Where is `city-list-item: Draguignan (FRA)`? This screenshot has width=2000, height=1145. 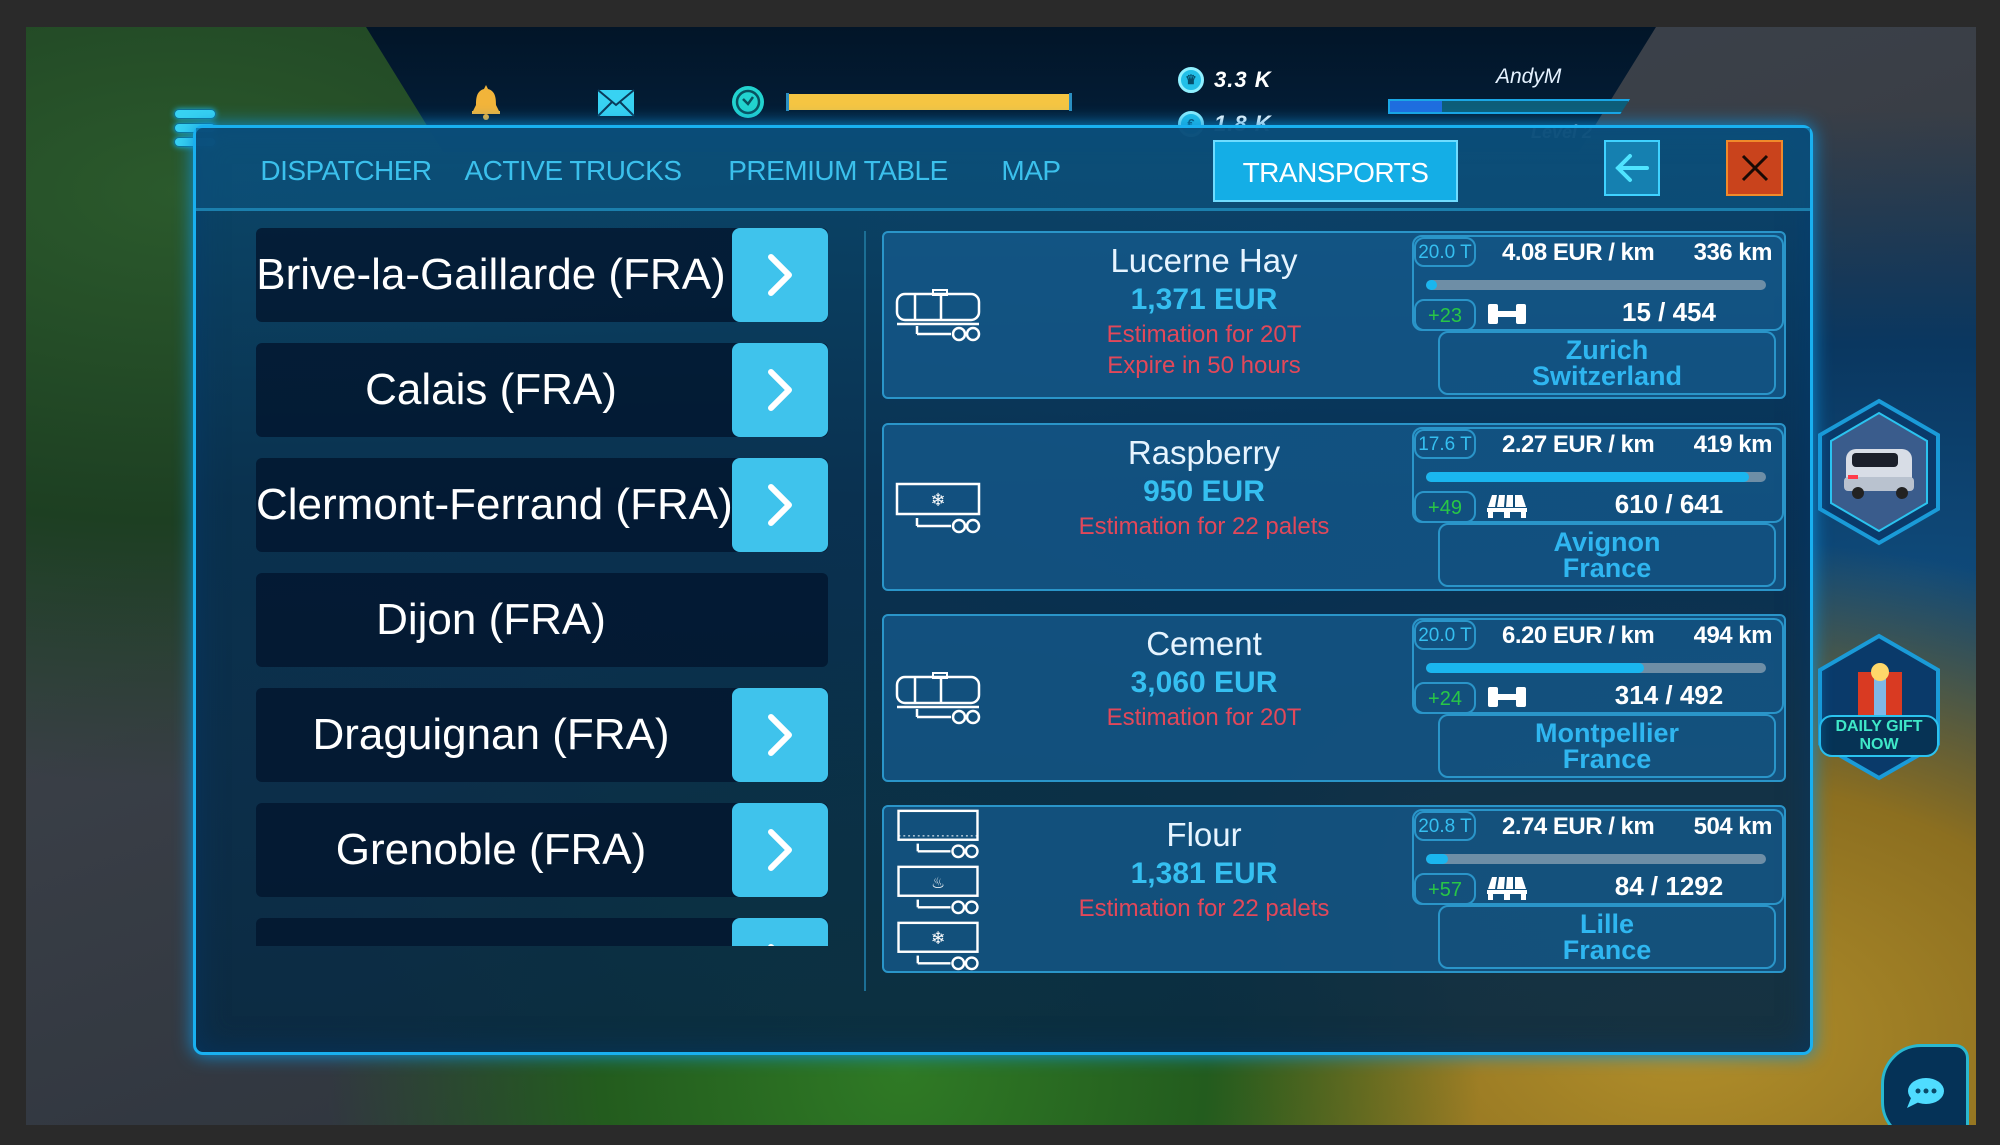 city-list-item: Draguignan (FRA) is located at coordinates (542, 735).